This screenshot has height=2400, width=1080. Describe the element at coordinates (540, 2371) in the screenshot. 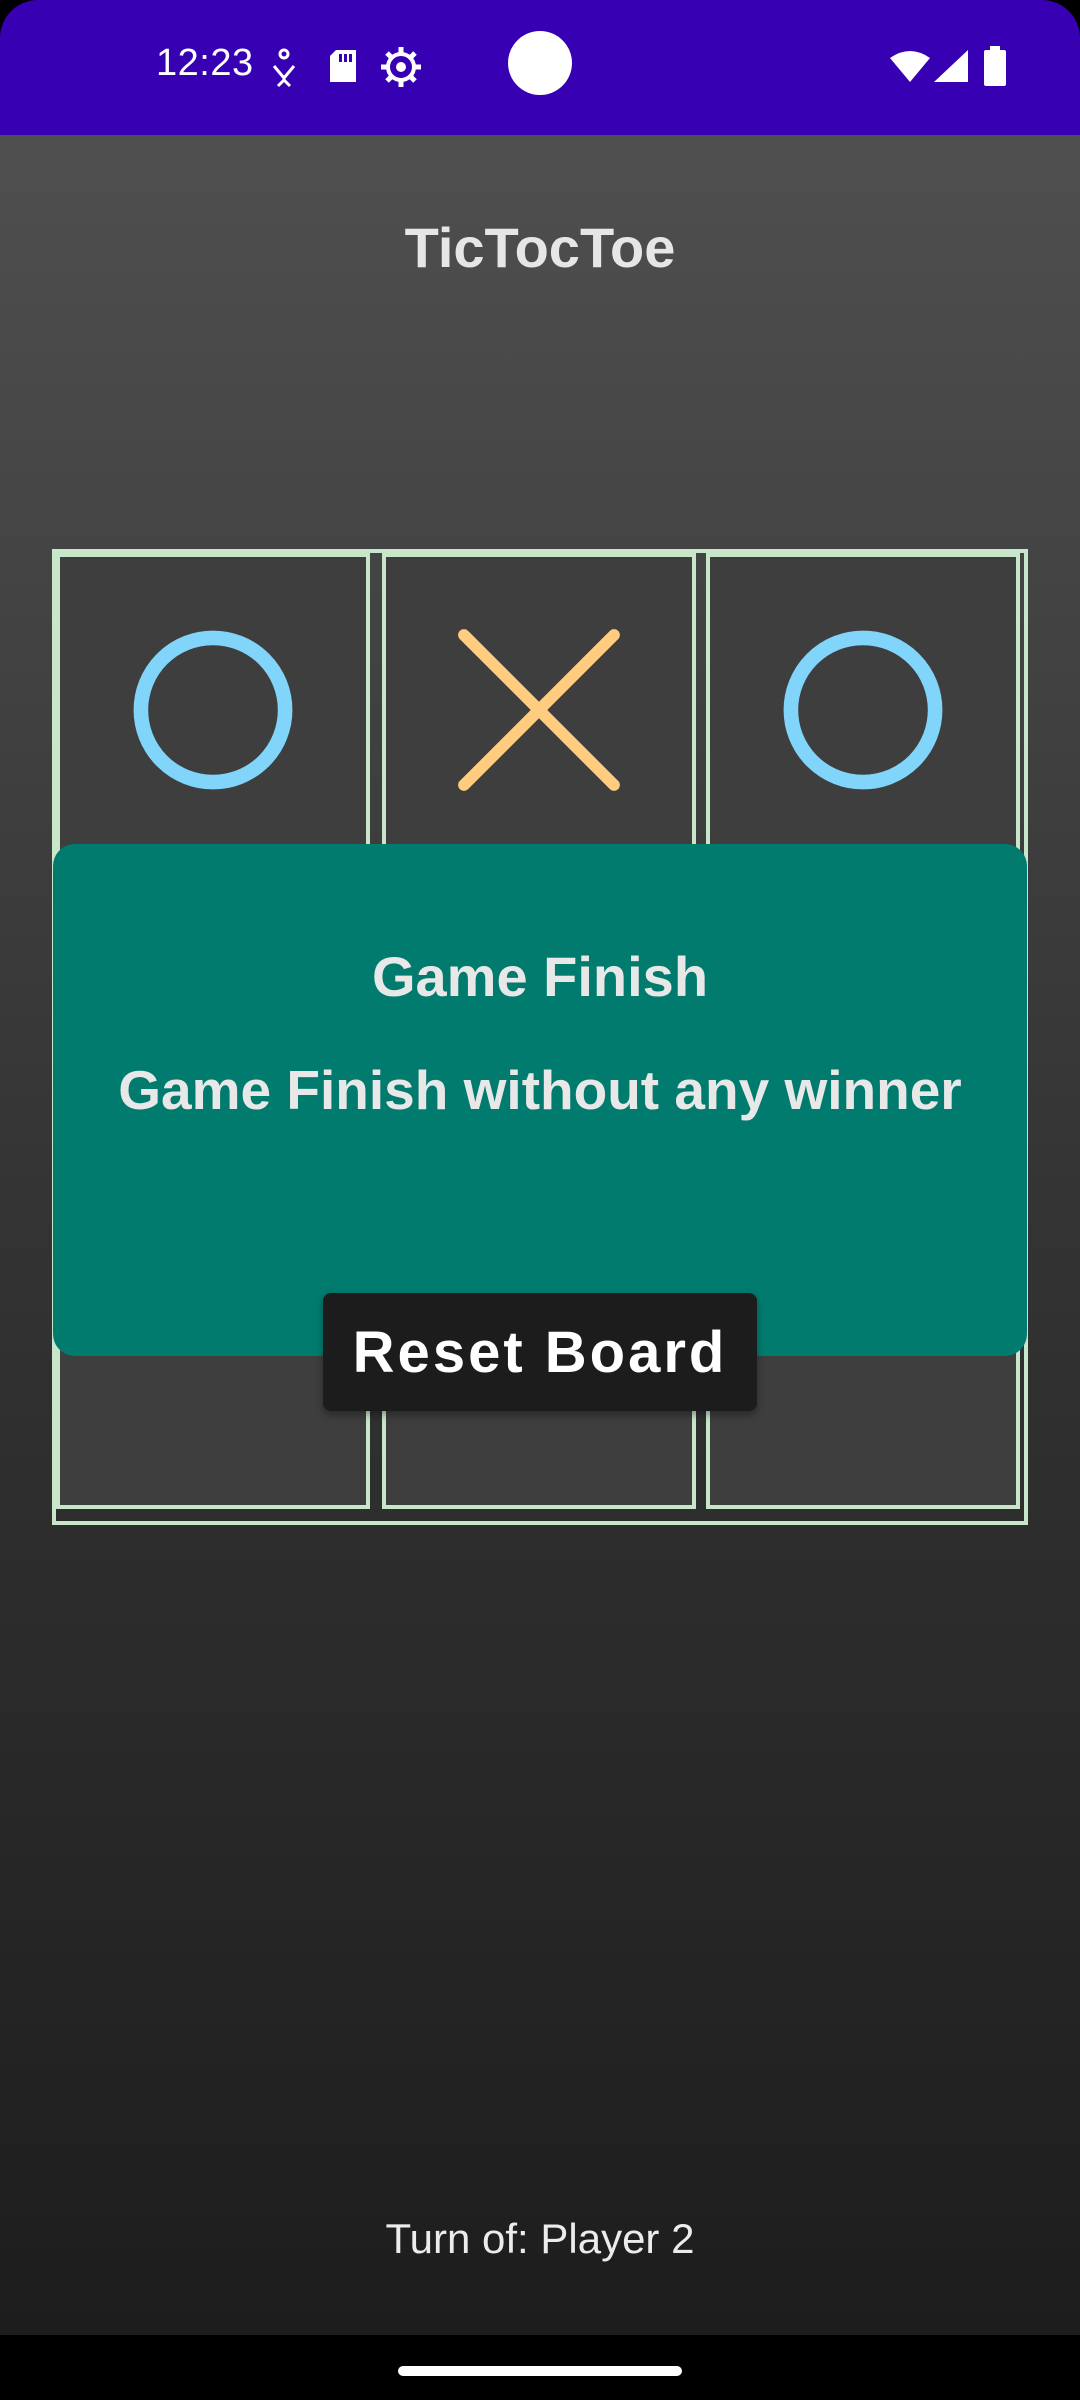

I see `home-gesture-handle` at that location.